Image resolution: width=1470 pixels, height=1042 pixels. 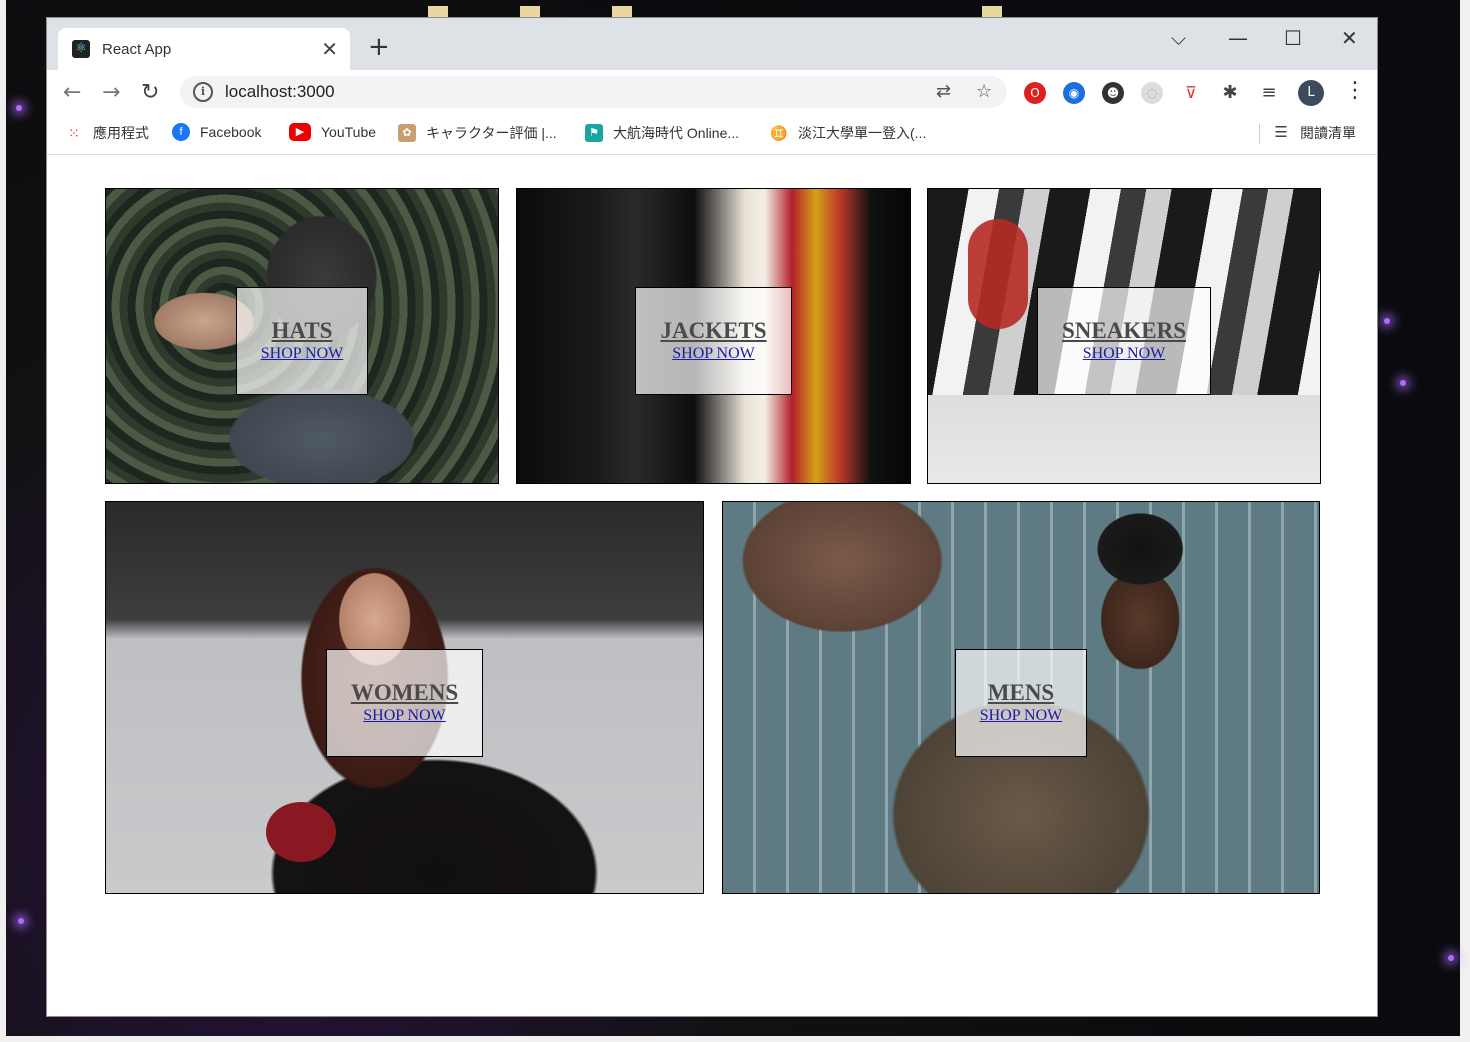 What do you see at coordinates (779, 133) in the screenshot?
I see `university-icon: ♊` at bounding box center [779, 133].